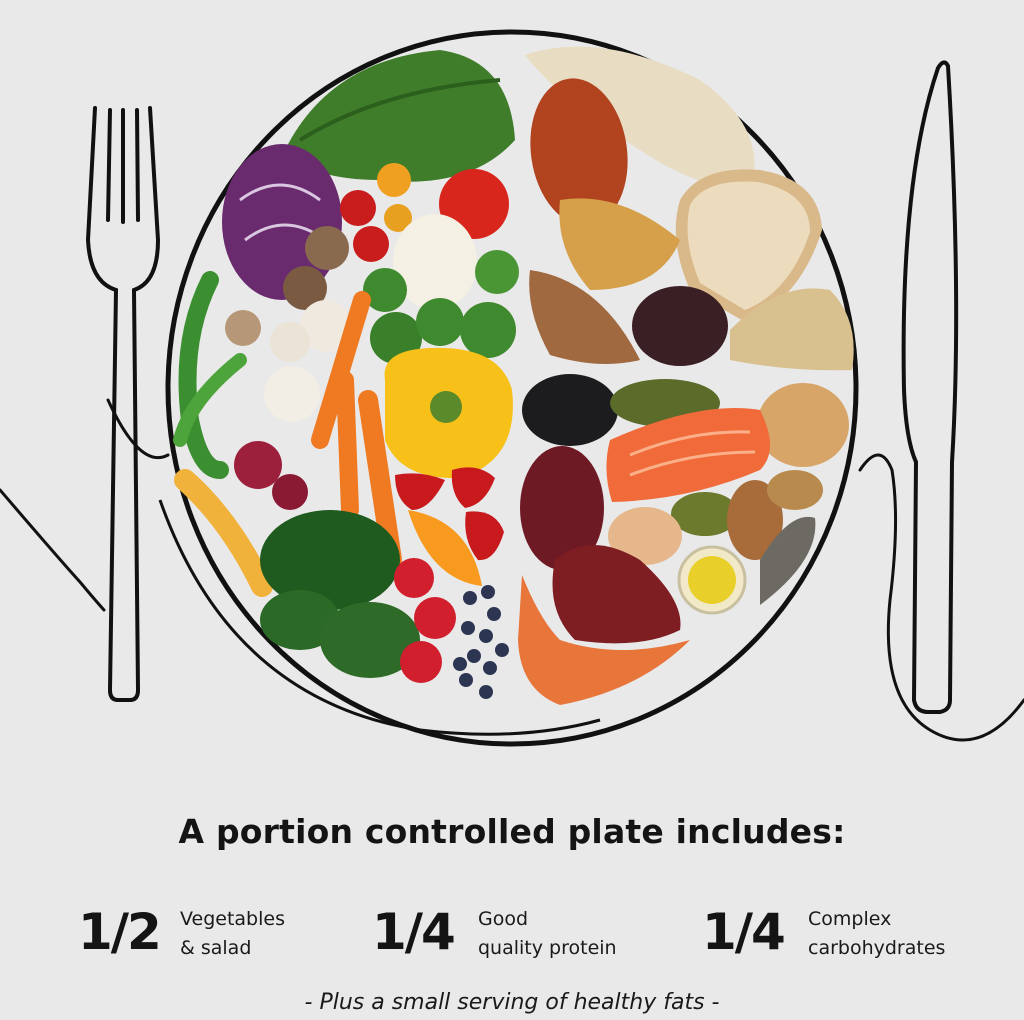 The image size is (1024, 1020). Describe the element at coordinates (503, 919) in the screenshot. I see `portion-line: Good` at that location.